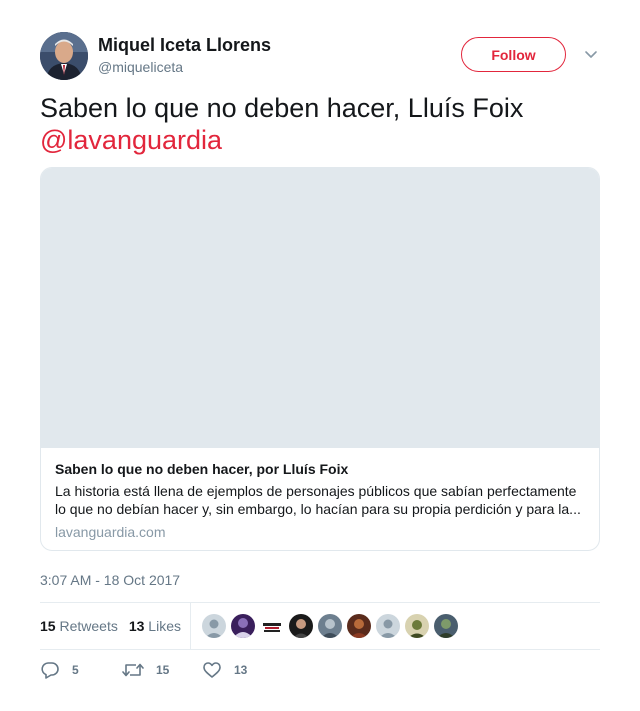 This screenshot has width=640, height=711. I want to click on reply-button: 5, so click(81, 670).